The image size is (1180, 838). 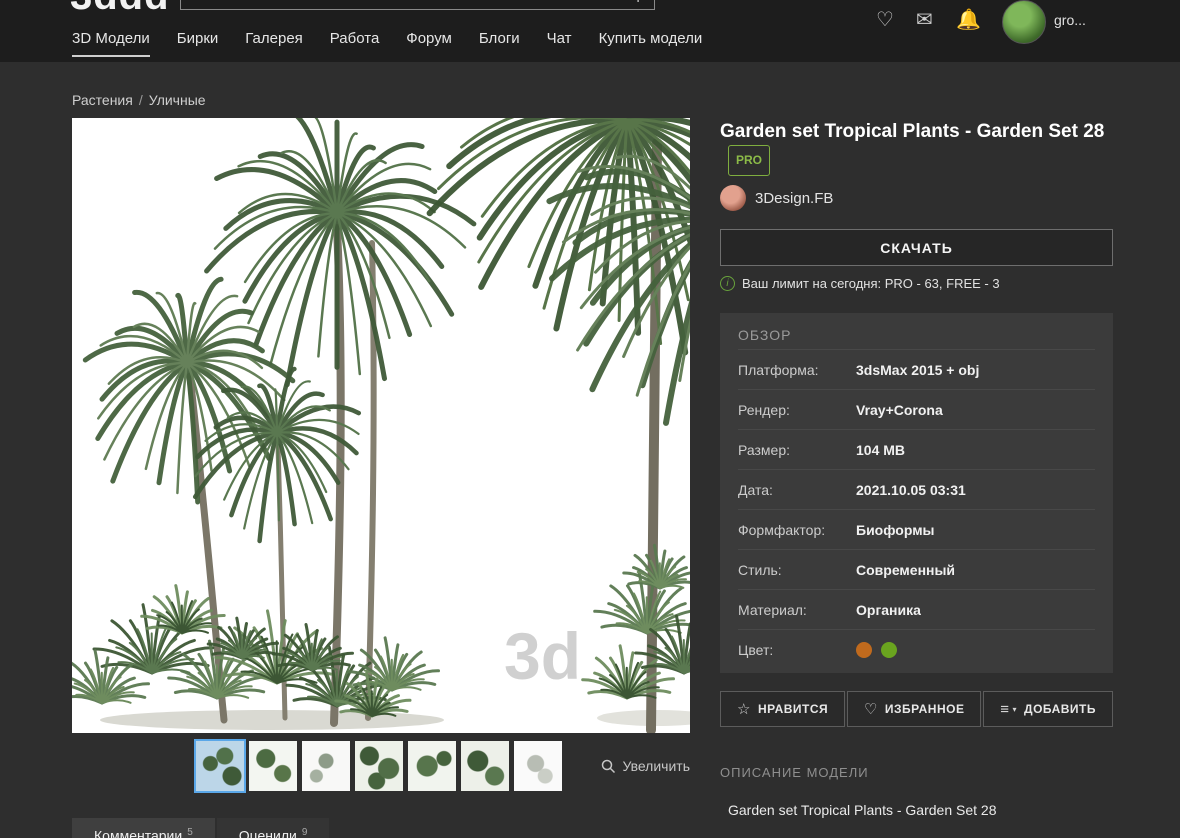 I want to click on thumbnail-strip, so click(x=378, y=766).